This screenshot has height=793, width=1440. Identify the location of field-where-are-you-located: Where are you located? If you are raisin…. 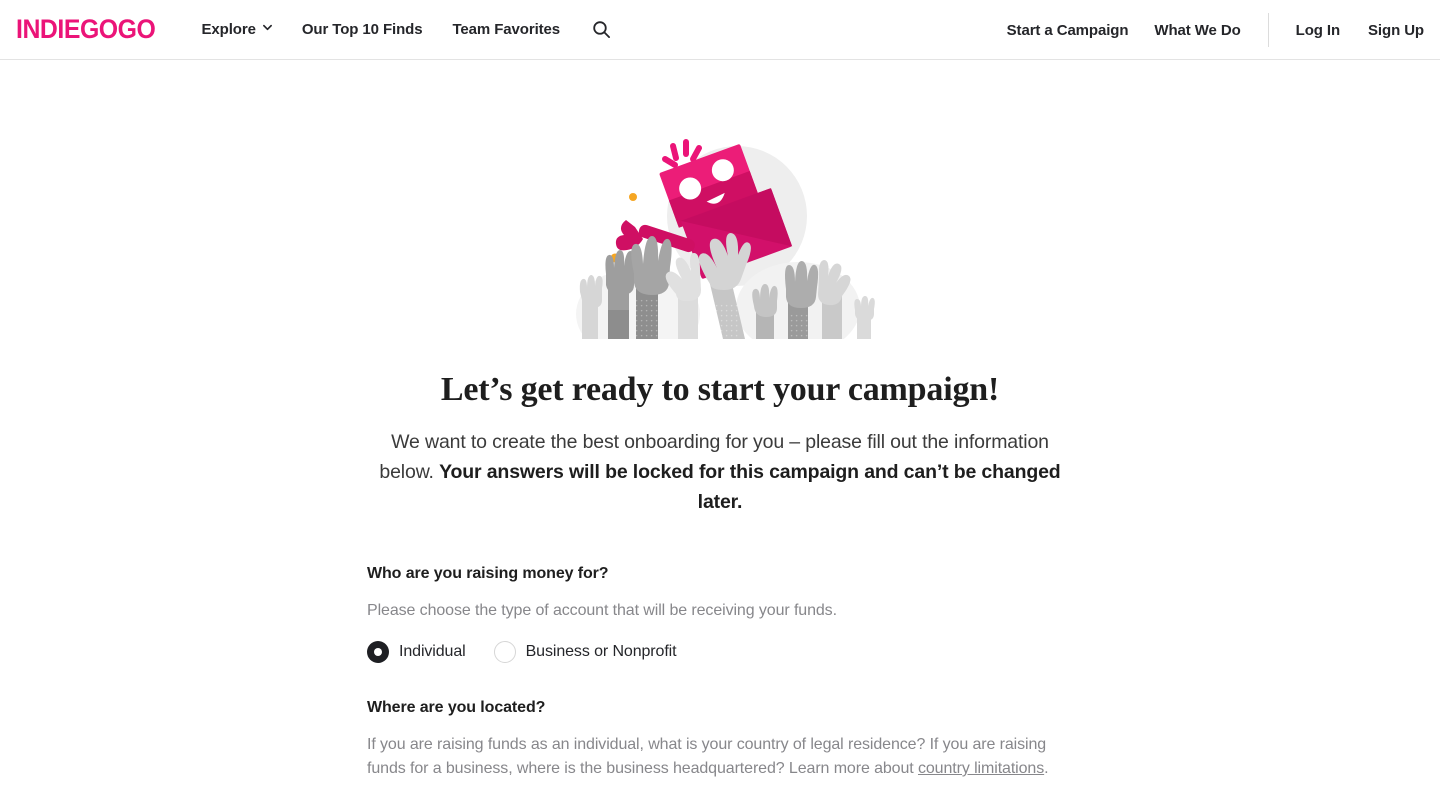
(720, 740).